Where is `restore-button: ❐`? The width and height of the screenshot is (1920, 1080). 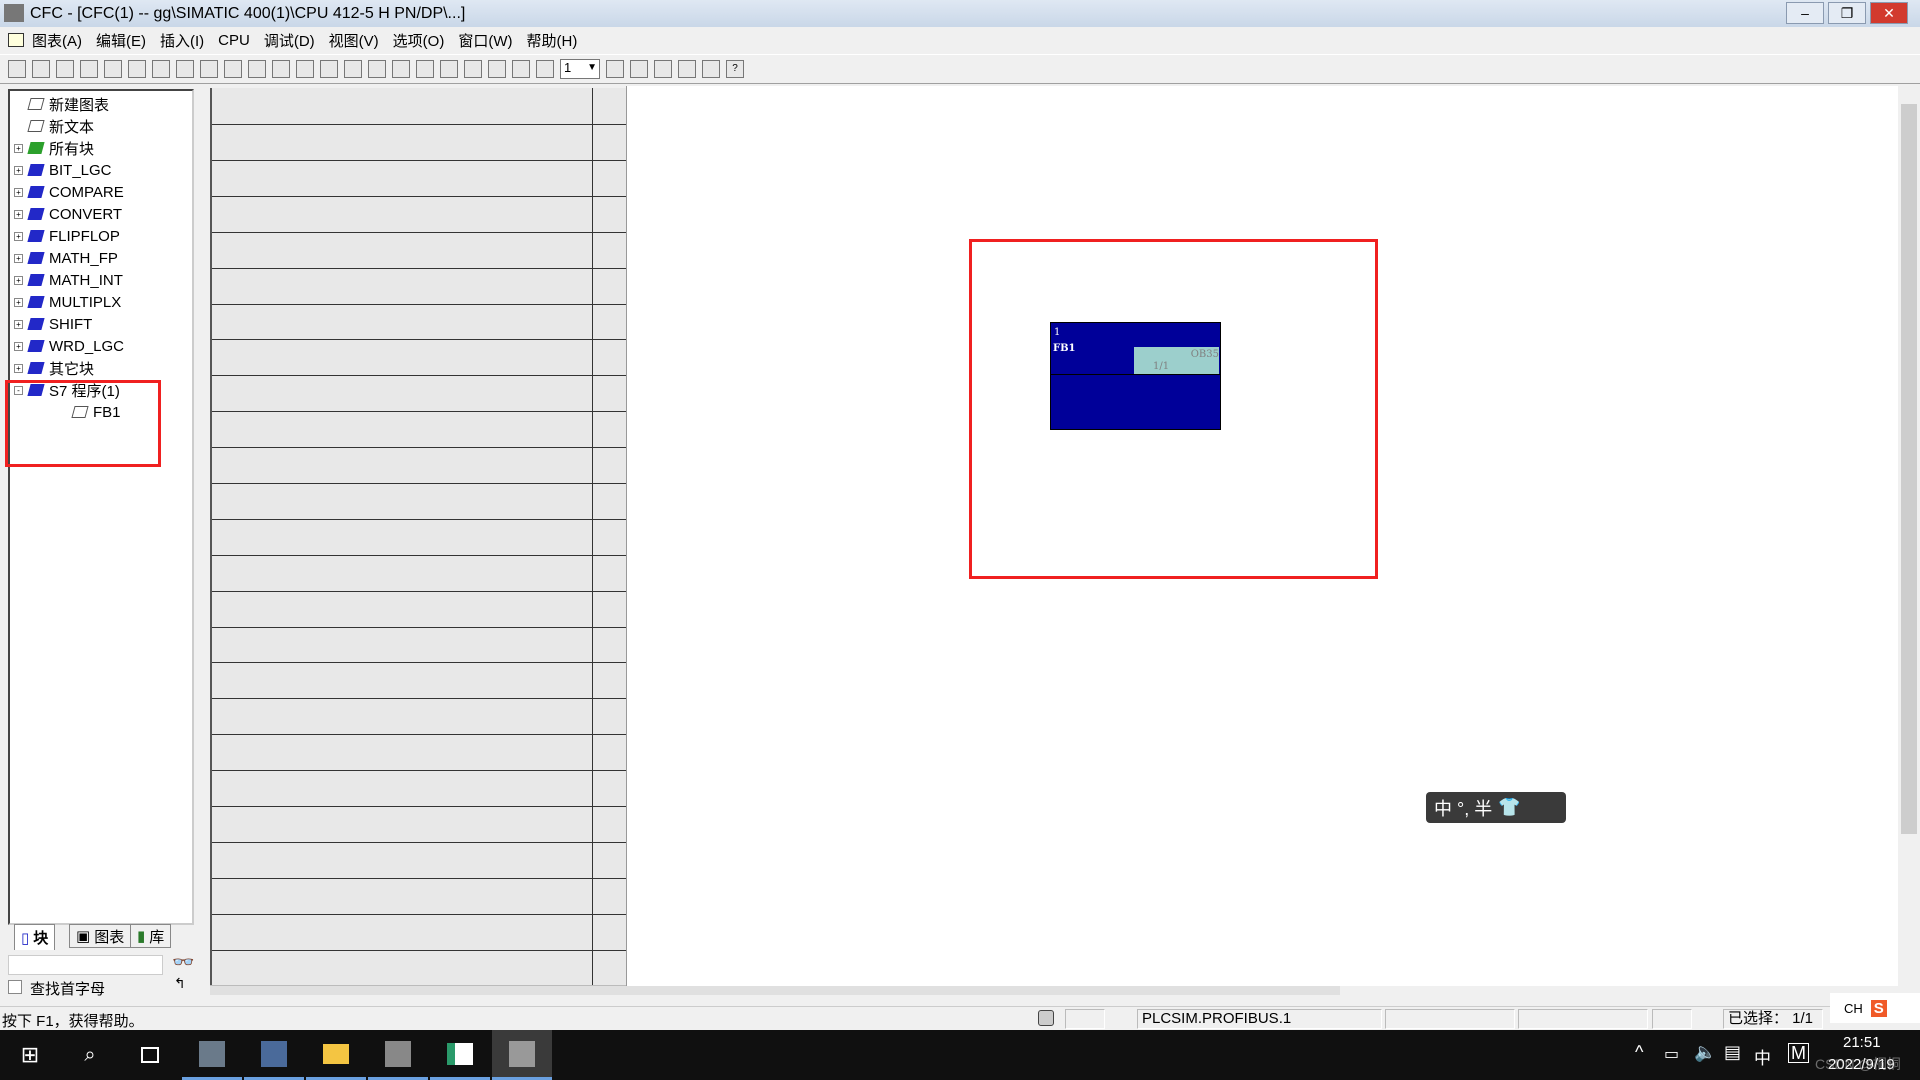
restore-button: ❐ is located at coordinates (1847, 13).